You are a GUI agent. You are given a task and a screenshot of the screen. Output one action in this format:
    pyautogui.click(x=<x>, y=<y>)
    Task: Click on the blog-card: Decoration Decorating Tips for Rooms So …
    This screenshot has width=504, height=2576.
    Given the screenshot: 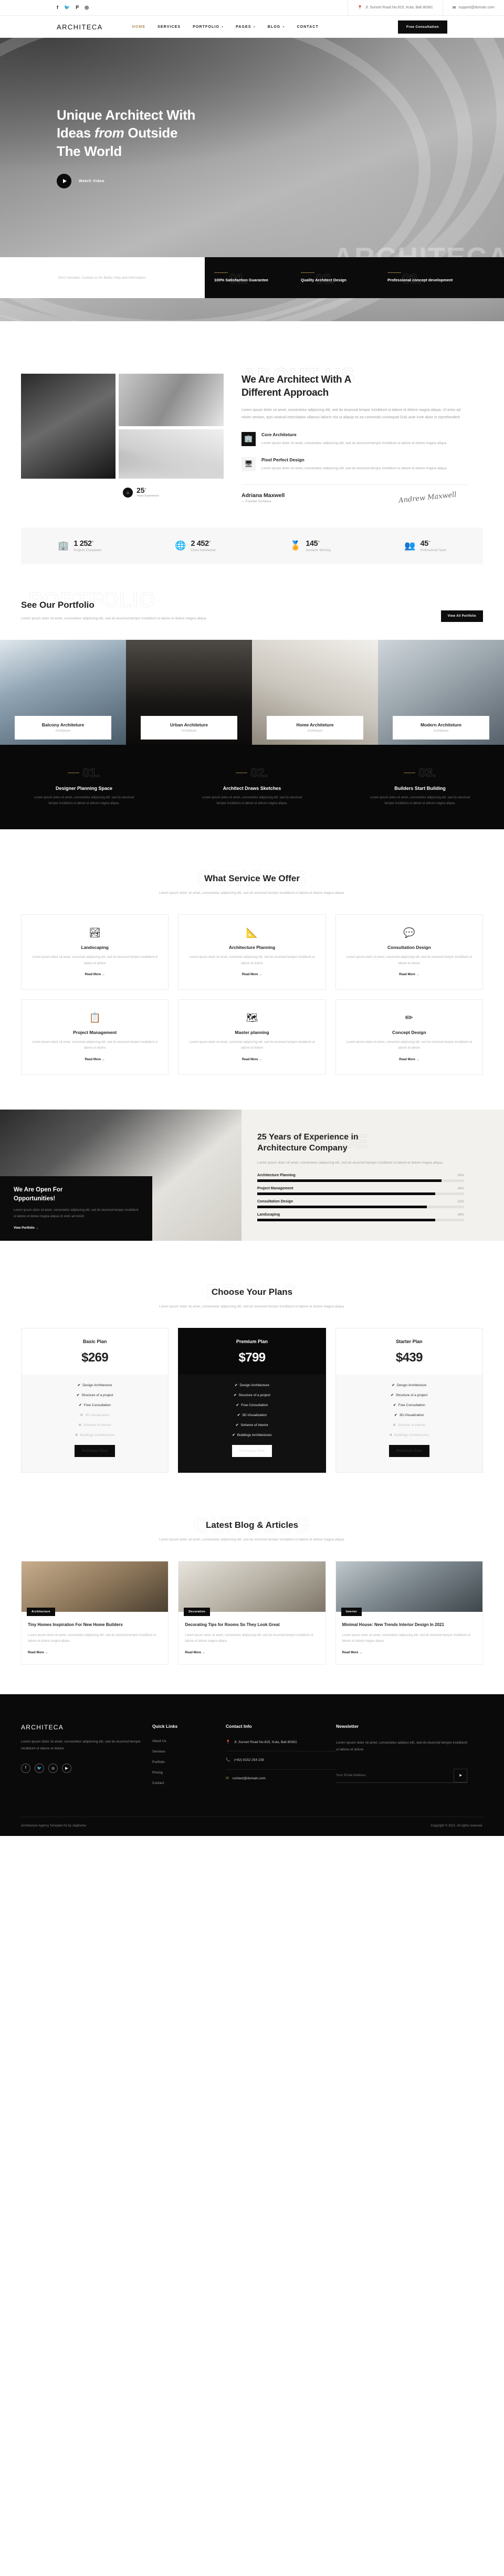 What is the action you would take?
    pyautogui.click(x=252, y=1613)
    